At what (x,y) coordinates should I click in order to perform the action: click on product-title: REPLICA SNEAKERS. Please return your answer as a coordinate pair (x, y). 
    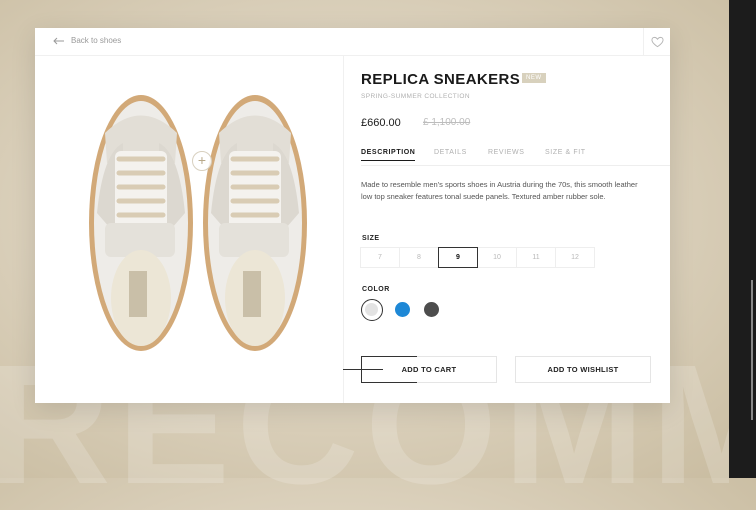
    Looking at the image, I should click on (441, 79).